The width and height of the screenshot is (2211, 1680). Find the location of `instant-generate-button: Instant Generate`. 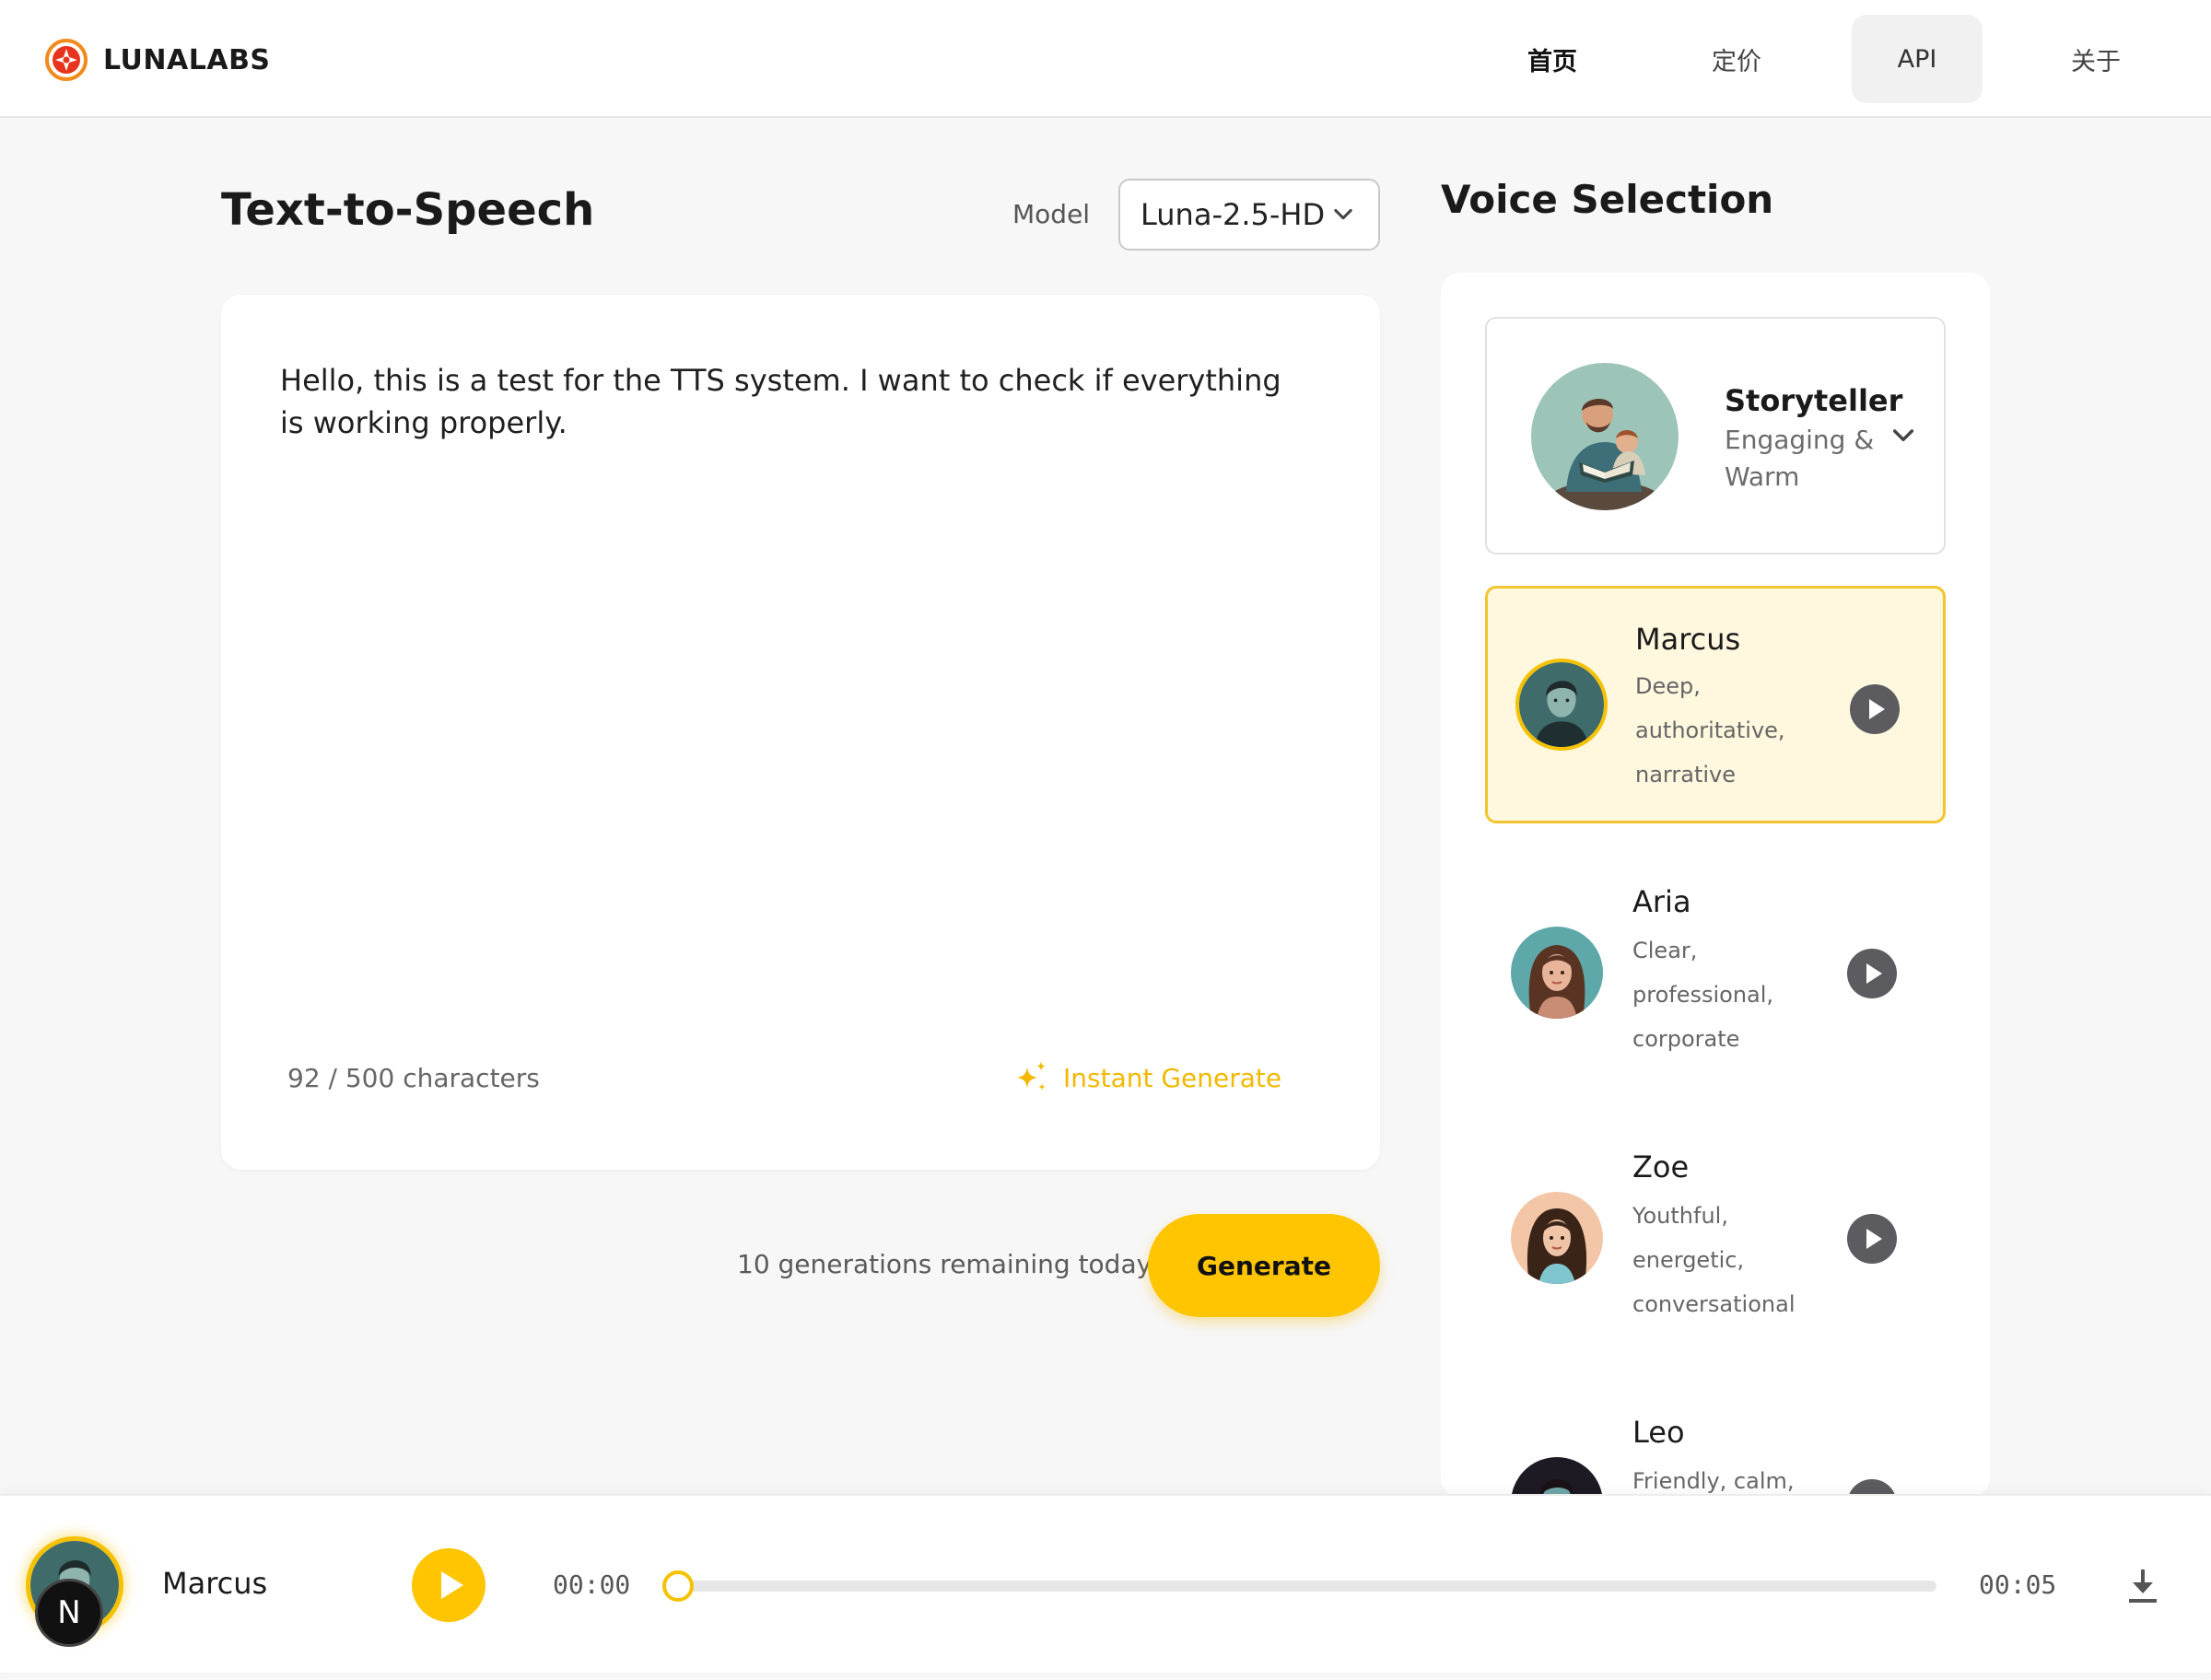

instant-generate-button: Instant Generate is located at coordinates (1147, 1077).